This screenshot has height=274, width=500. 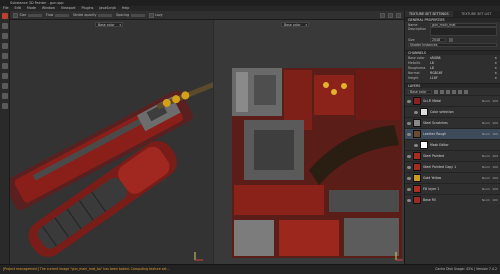 What do you see at coordinates (454, 91) in the screenshot?
I see `add-effect-icon` at bounding box center [454, 91].